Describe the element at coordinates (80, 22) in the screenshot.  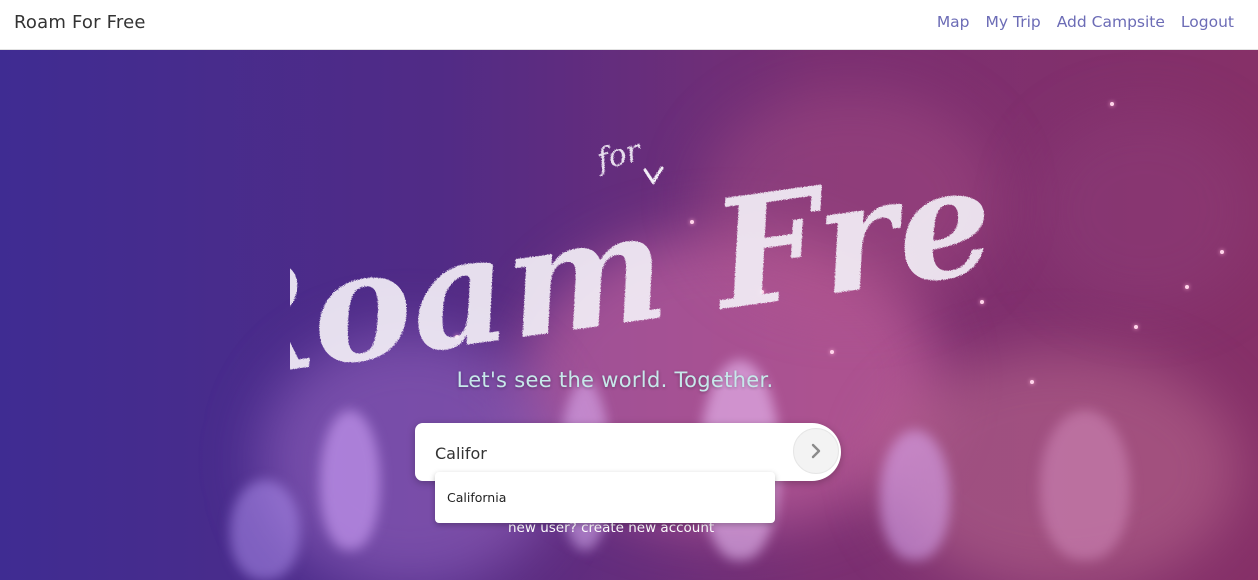
I see `brand-link: Roam For Free` at that location.